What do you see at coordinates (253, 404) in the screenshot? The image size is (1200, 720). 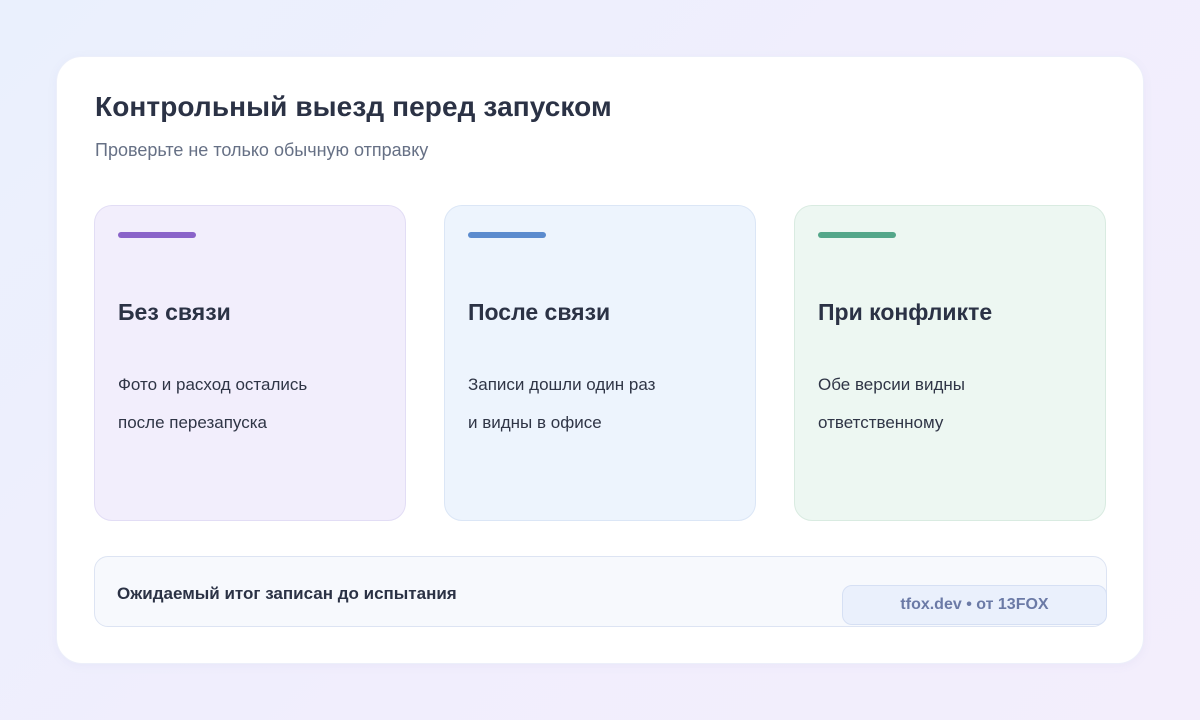 I see `card-description: Фото и расход остались после перезапуска` at bounding box center [253, 404].